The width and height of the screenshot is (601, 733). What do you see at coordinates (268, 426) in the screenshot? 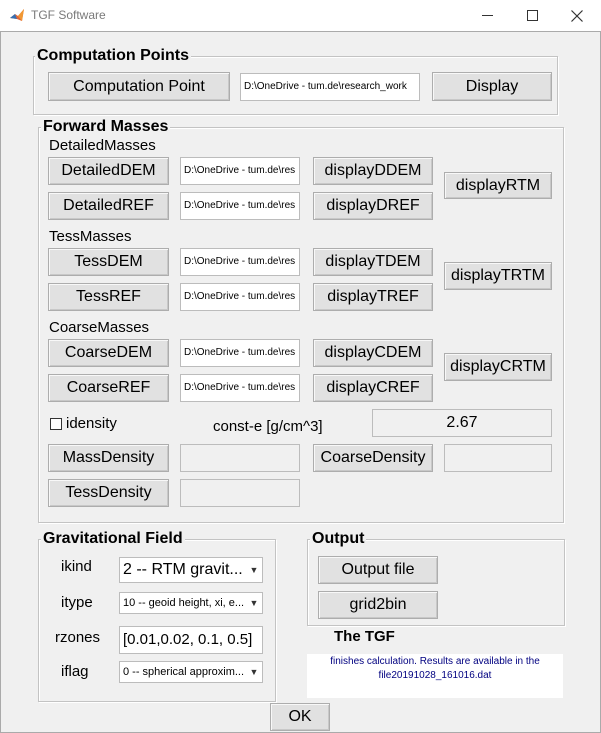
I see `const-density-label: const-e [g/cm^3]` at bounding box center [268, 426].